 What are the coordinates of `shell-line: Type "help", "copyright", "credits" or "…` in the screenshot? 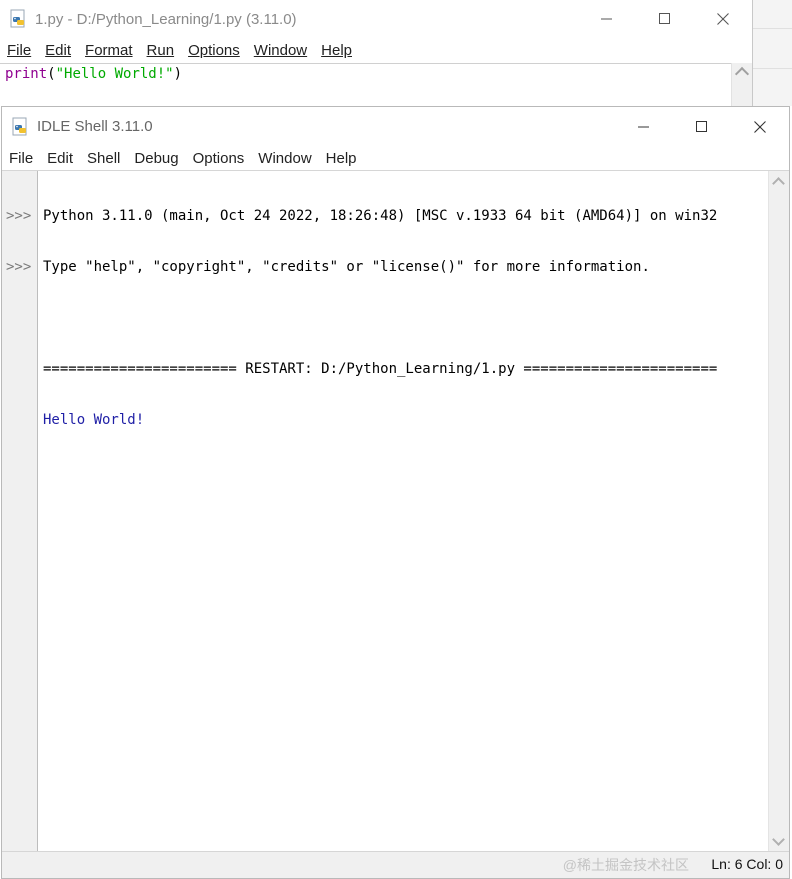 It's located at (346, 267).